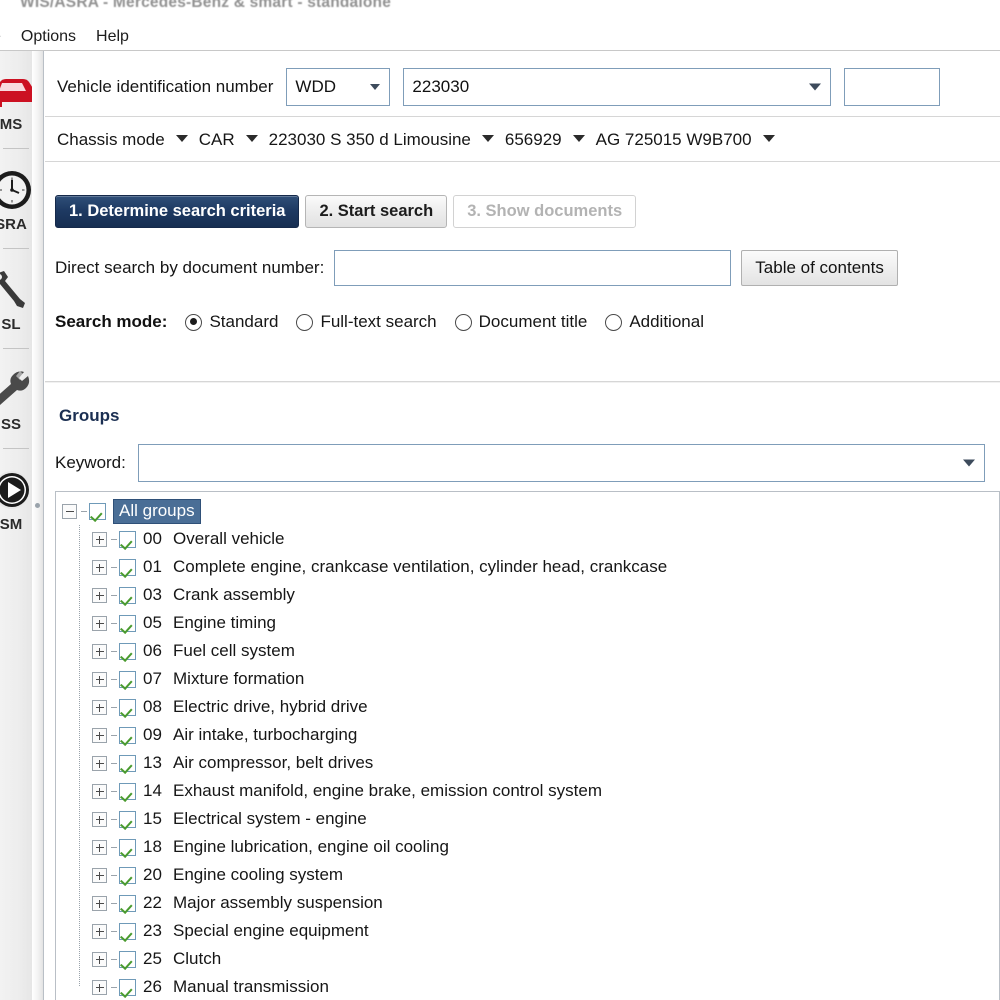 The width and height of the screenshot is (1000, 1000). Describe the element at coordinates (527, 623) in the screenshot. I see `tree-node: 05 Engine timing` at that location.